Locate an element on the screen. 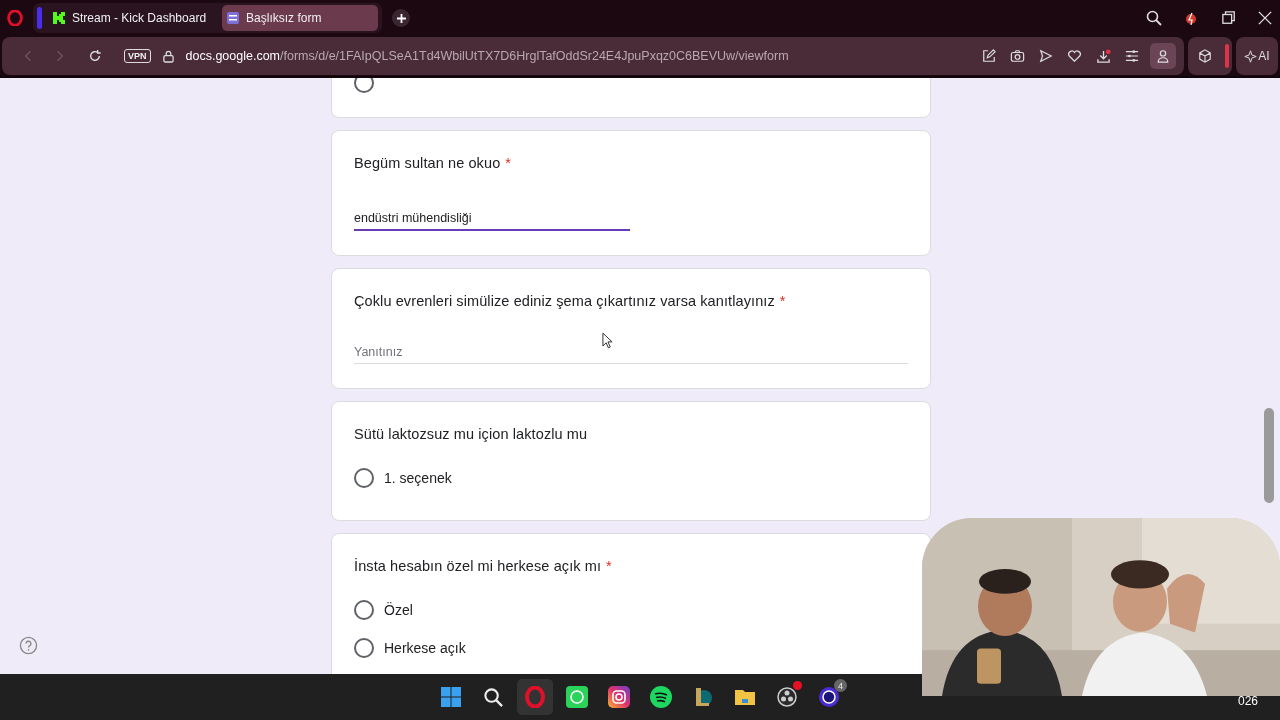 This screenshot has width=1280, height=720. download-icon is located at coordinates (1103, 56).